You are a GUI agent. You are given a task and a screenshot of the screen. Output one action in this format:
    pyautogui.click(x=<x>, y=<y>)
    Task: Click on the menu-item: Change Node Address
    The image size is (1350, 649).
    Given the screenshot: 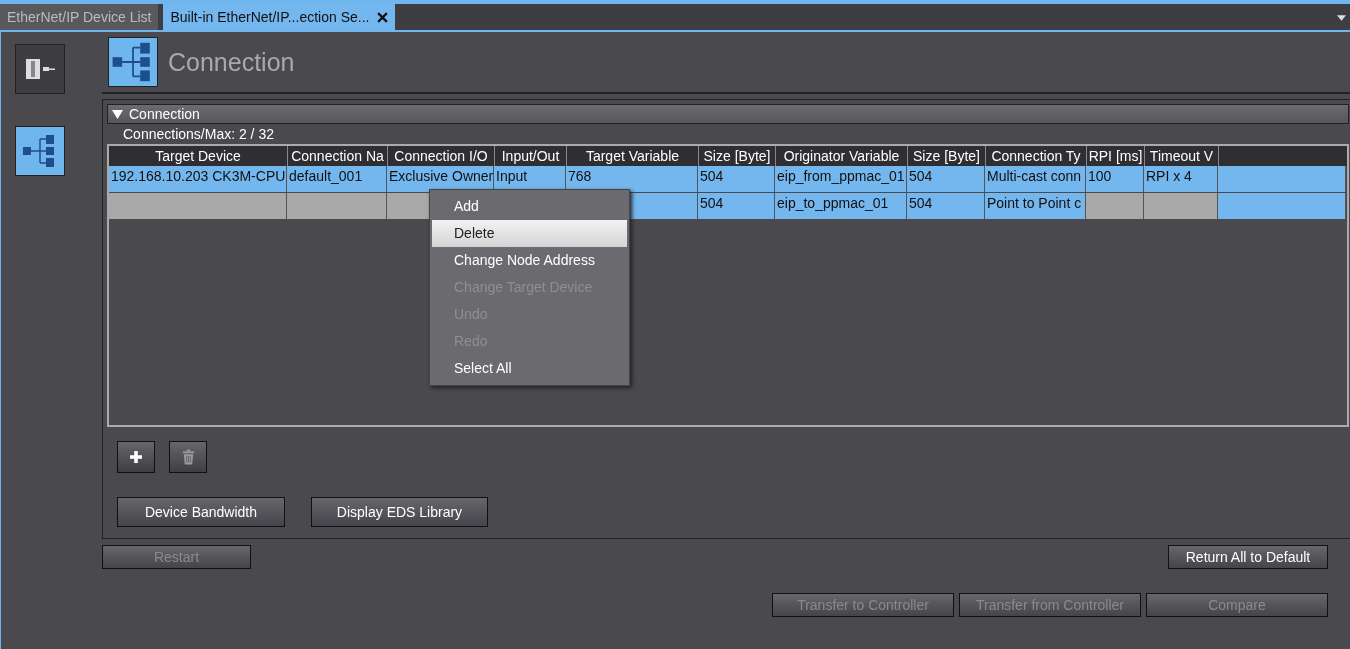 What is the action you would take?
    pyautogui.click(x=529, y=260)
    